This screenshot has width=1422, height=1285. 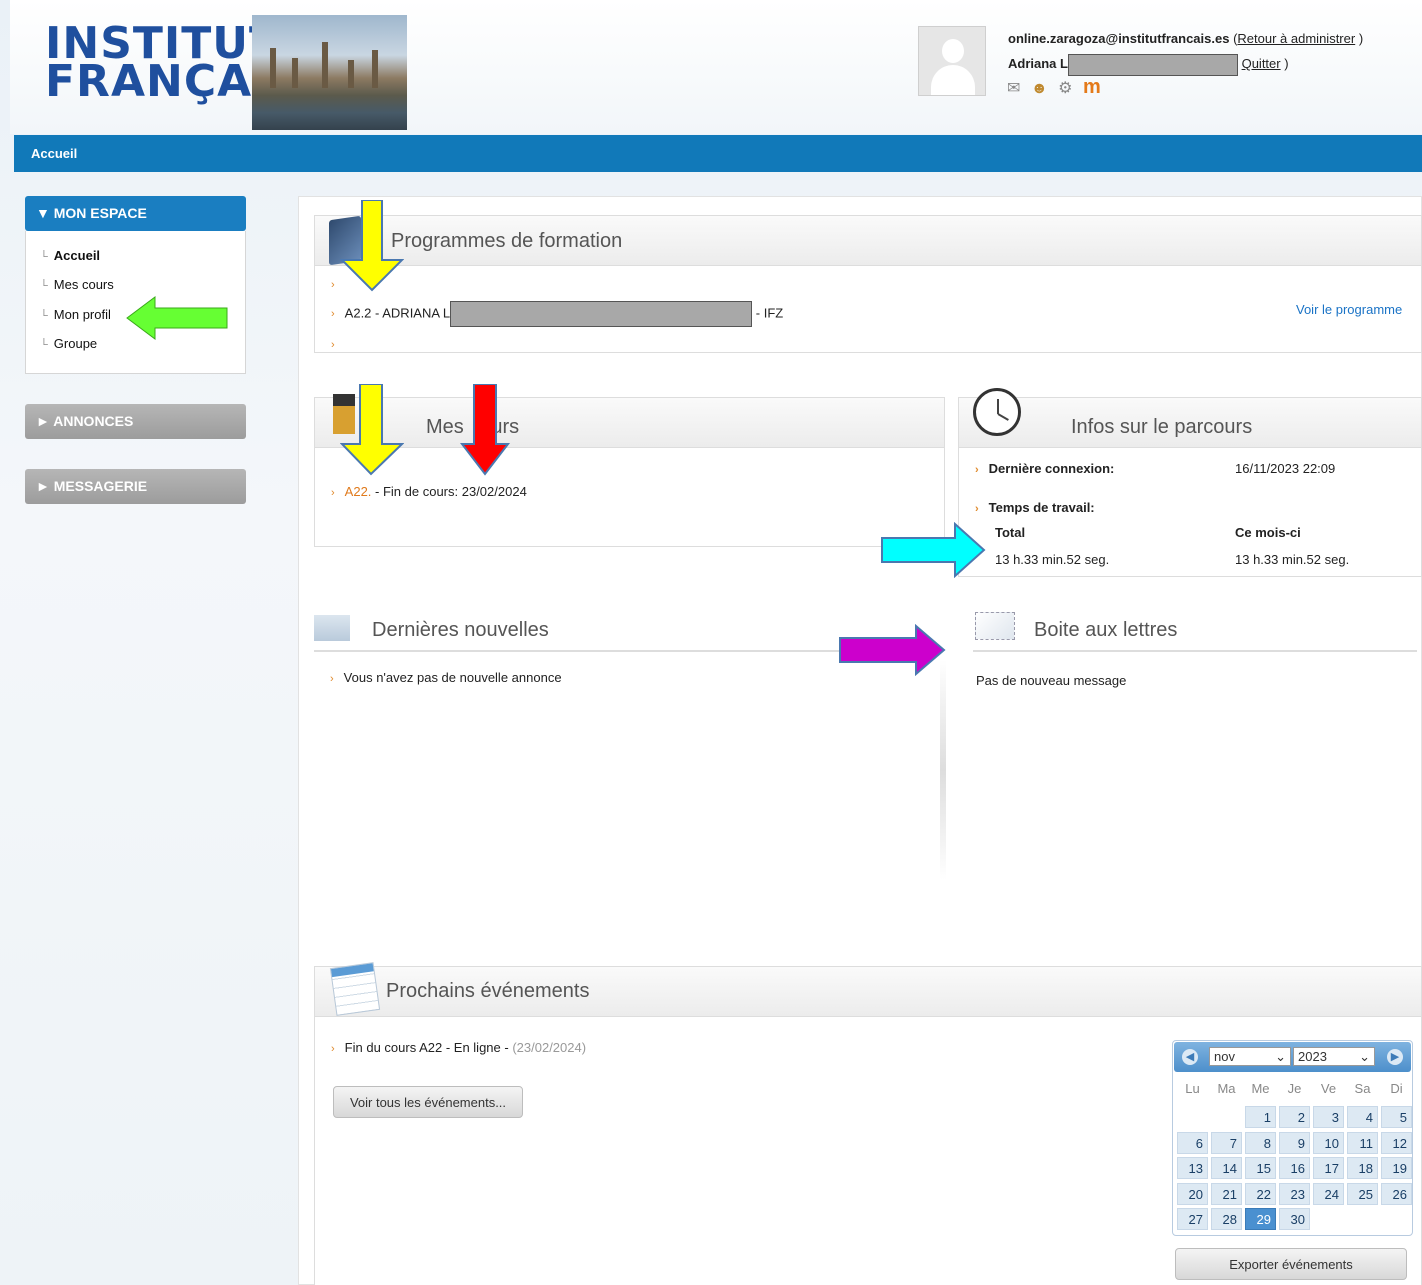 I want to click on calendar-weekday: Lu, so click(x=1192, y=1088).